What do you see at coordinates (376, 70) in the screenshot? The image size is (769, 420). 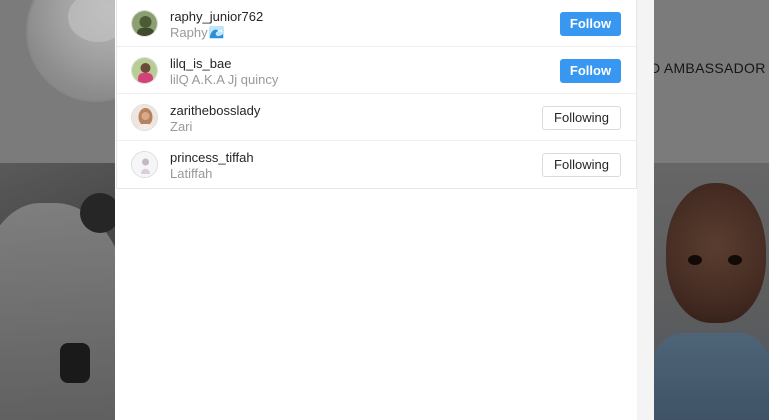 I see `list-item: lilq_is_bae lilQ A.K.A Jj quincy Follow` at bounding box center [376, 70].